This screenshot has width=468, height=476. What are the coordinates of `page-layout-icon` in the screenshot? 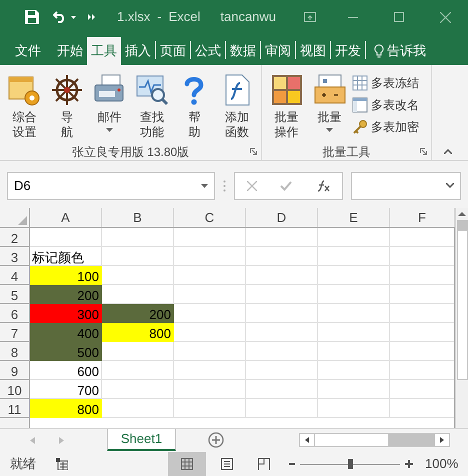 It's located at (227, 464).